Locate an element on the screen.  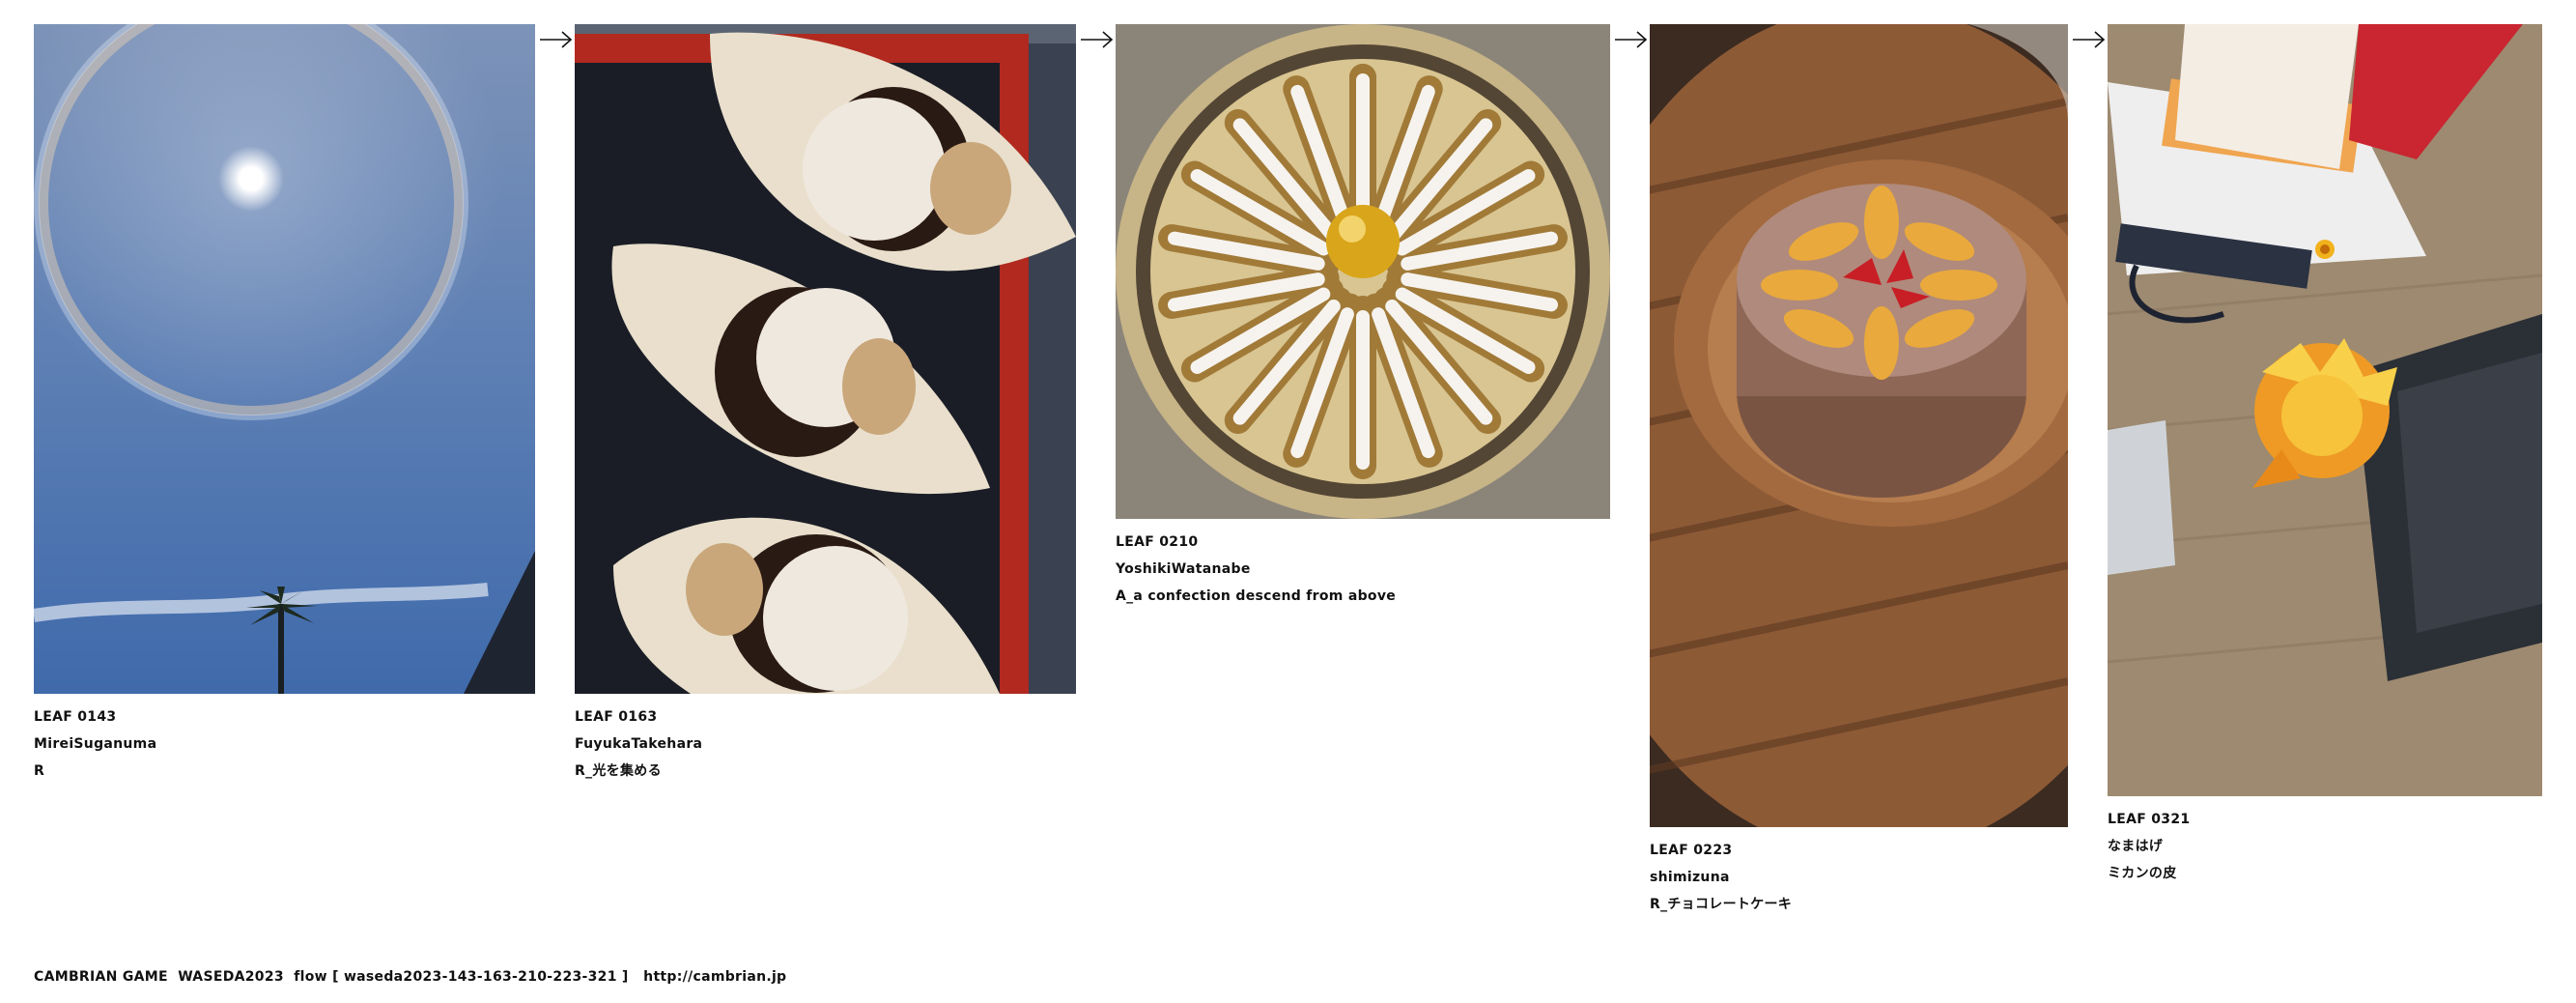
leaf-id: LEAF 0223 is located at coordinates (1691, 850).